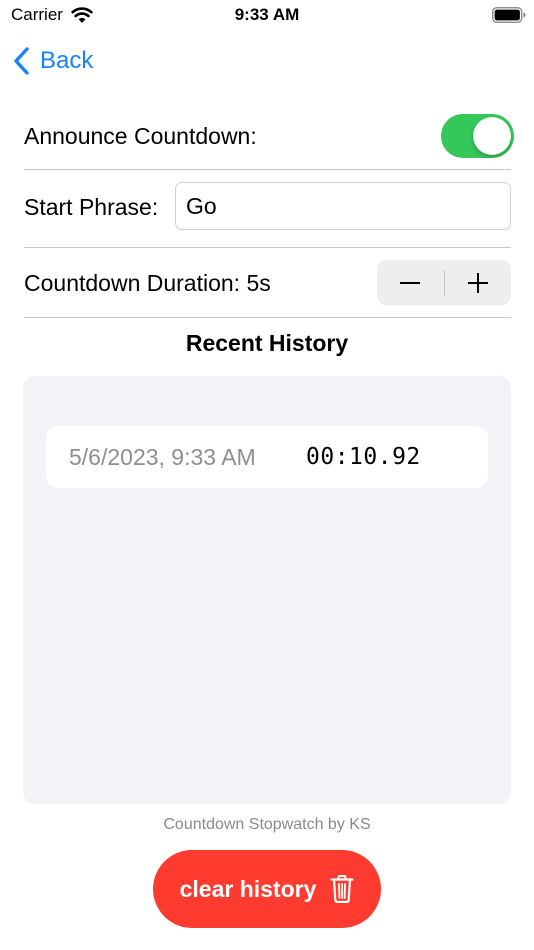 Image resolution: width=534 pixels, height=950 pixels. I want to click on countdown-duration-label: Countdown Duration: 5s, so click(147, 283).